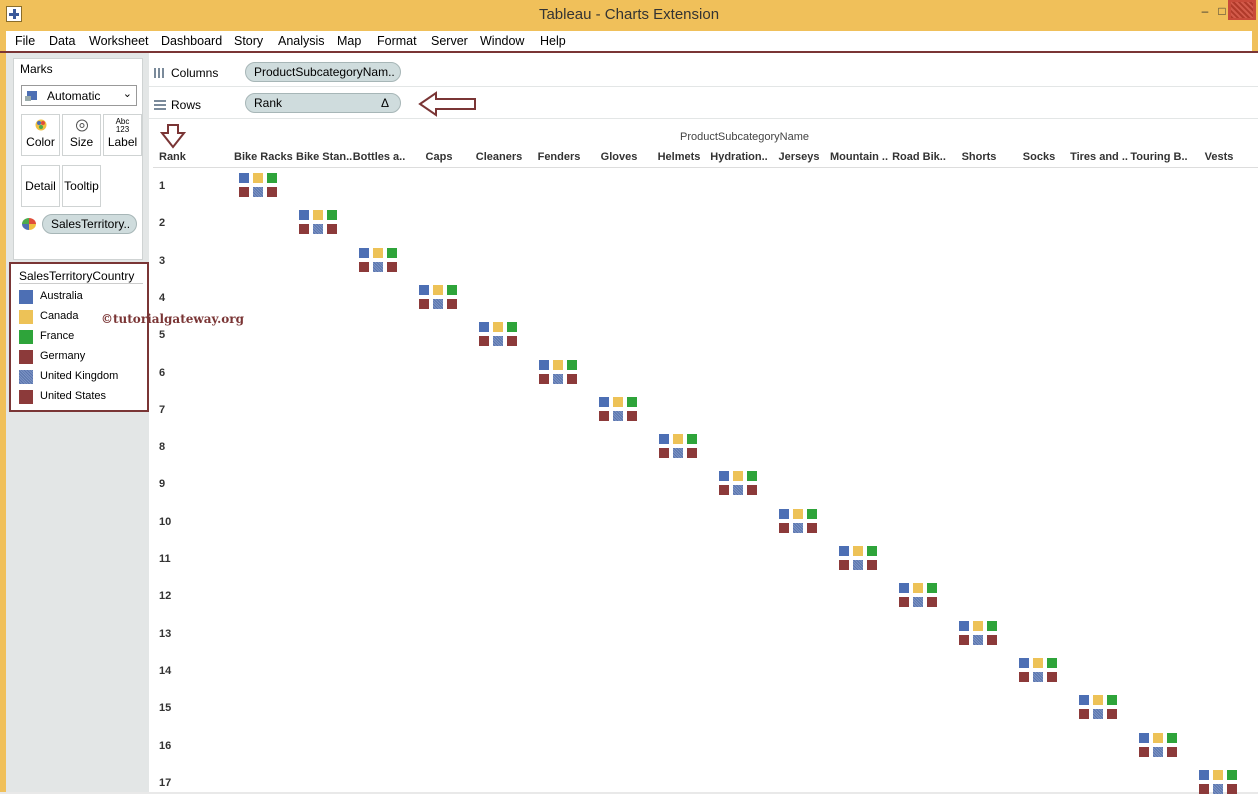 The width and height of the screenshot is (1258, 794). What do you see at coordinates (165, 559) in the screenshot?
I see `row-label: 11` at bounding box center [165, 559].